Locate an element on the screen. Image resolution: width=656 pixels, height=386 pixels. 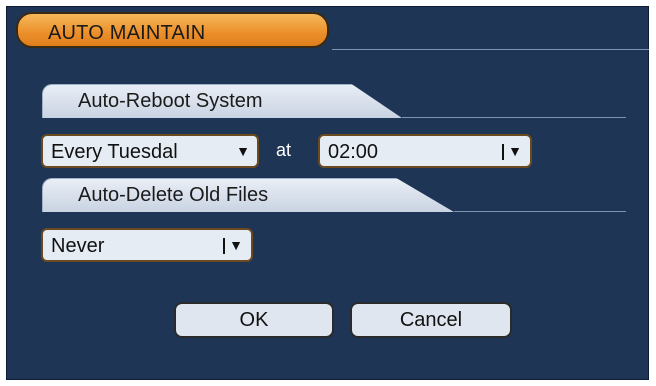
auto-delete-section-divider is located at coordinates (540, 211).